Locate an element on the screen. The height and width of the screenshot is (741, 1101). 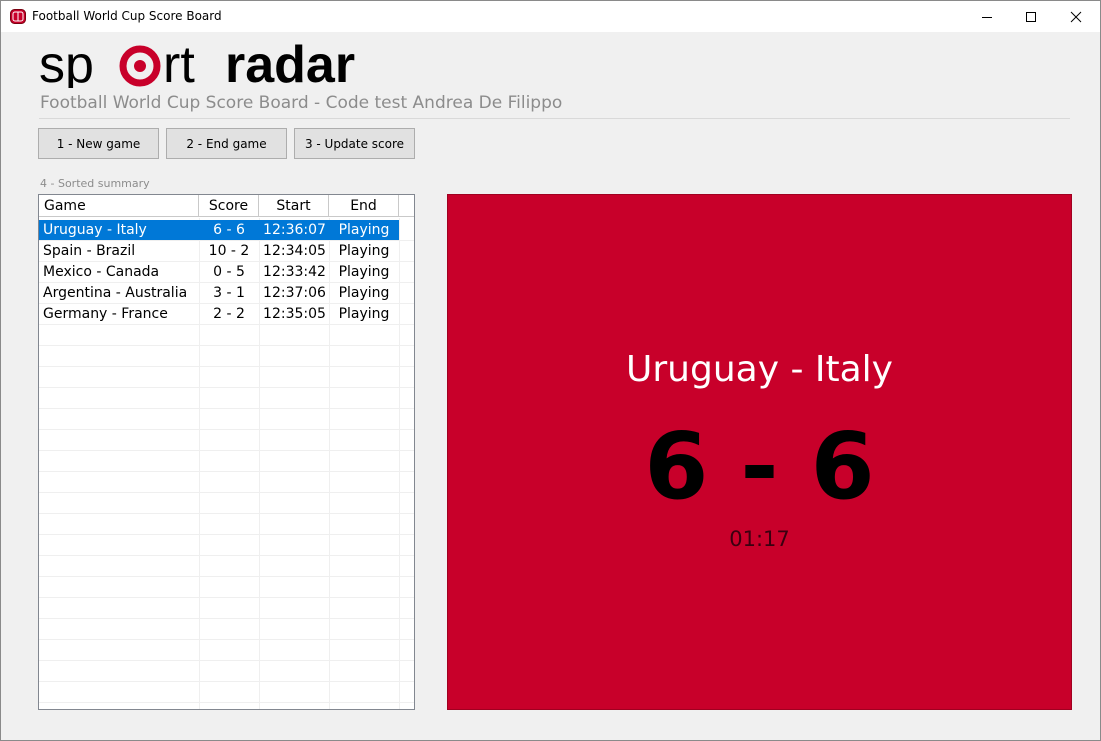
summary-label: 4 - Sorted summary is located at coordinates (95, 183).